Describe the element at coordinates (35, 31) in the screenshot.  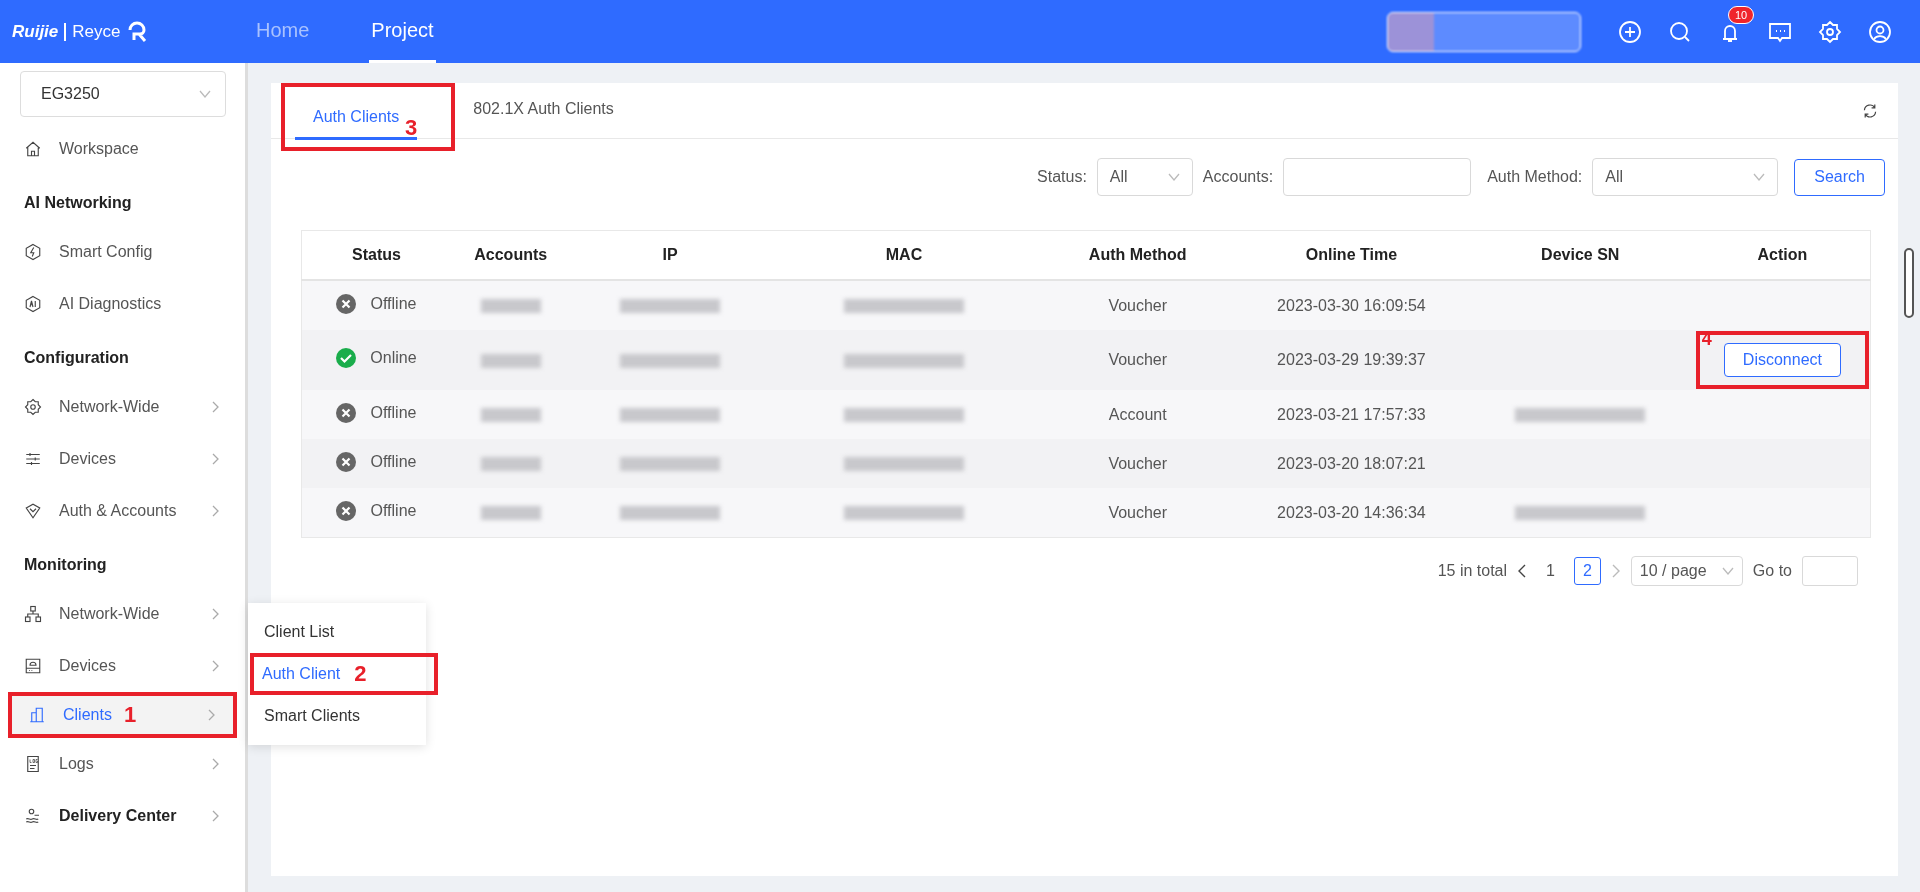
I see `logo-text: Ruijie` at that location.